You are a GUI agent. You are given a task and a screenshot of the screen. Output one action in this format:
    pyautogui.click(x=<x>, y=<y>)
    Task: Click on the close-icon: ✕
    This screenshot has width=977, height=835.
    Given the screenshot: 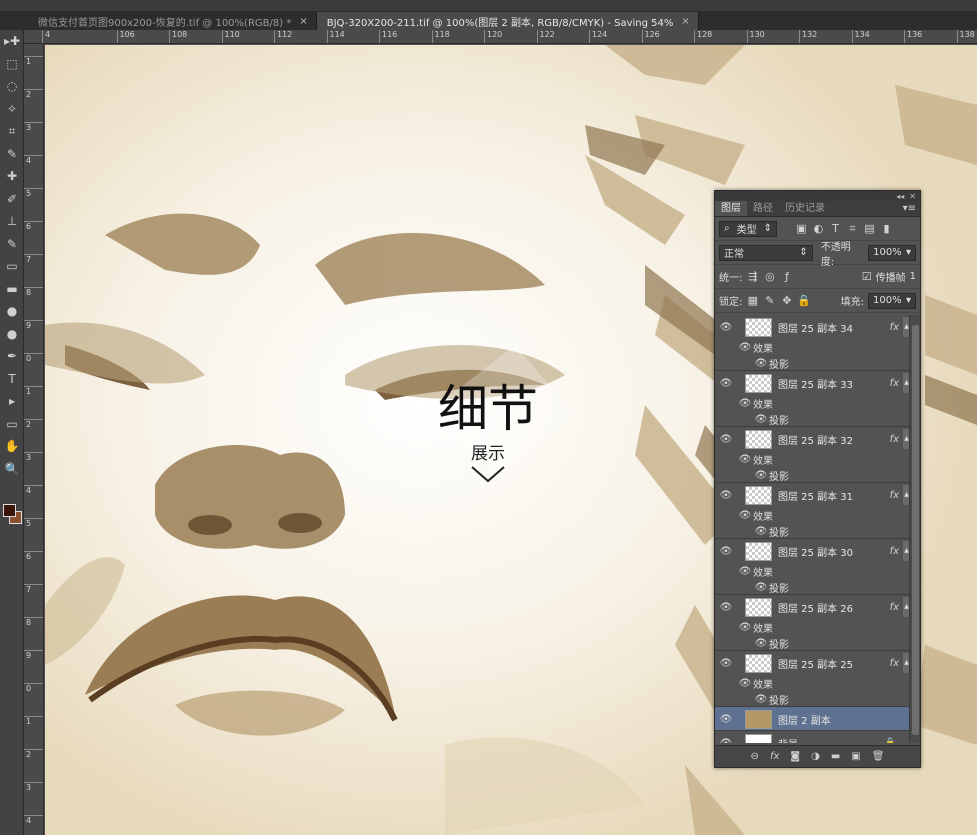 What is the action you would take?
    pyautogui.click(x=912, y=196)
    